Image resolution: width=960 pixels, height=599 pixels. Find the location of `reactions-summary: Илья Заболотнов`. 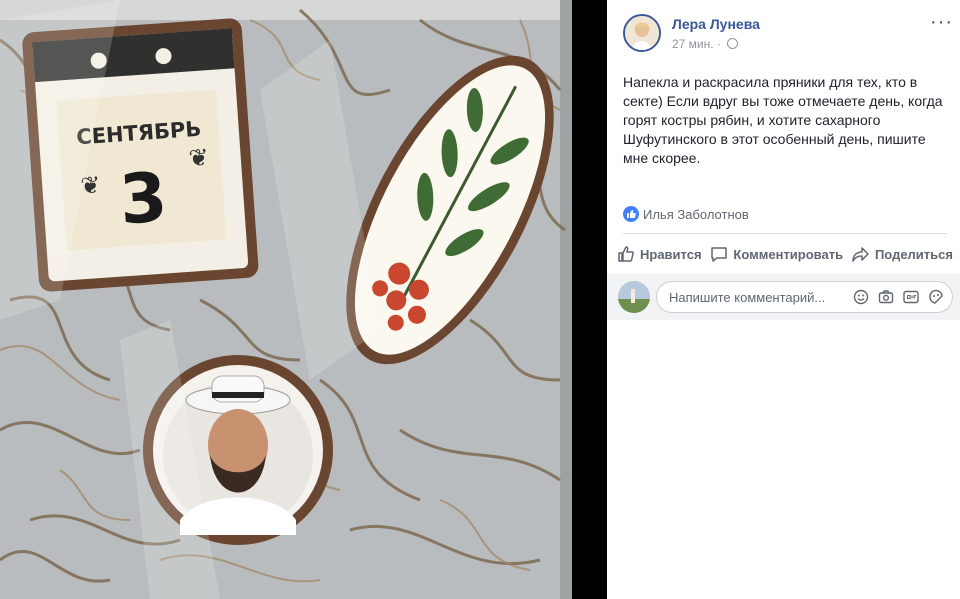

reactions-summary: Илья Заболотнов is located at coordinates (686, 214).